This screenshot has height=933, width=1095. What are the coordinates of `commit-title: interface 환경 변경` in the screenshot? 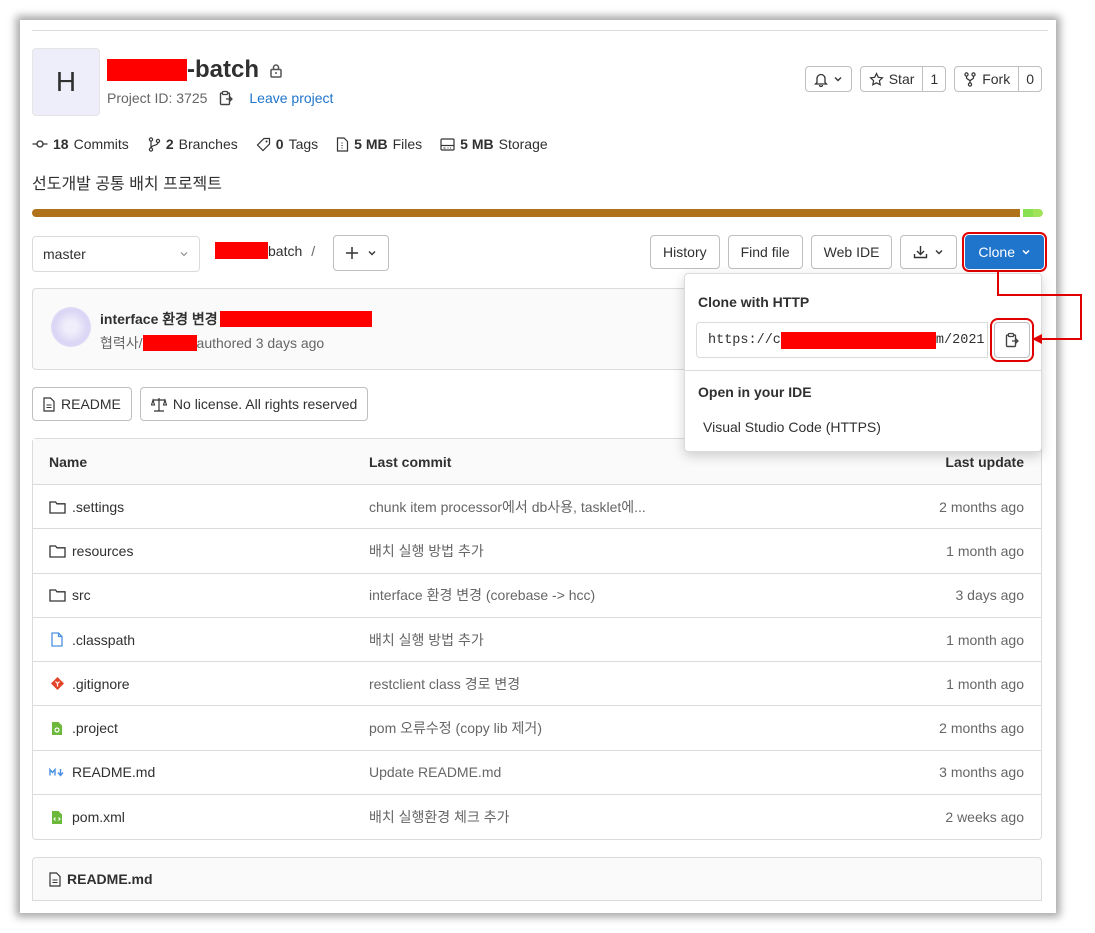 It's located at (159, 319).